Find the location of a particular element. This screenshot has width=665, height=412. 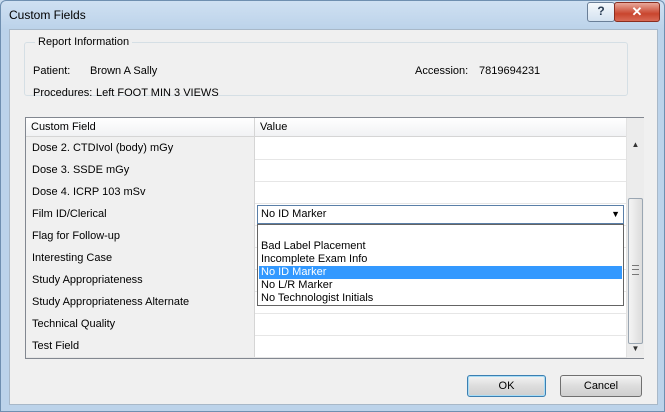

report-information-label: Report Information is located at coordinates (84, 42).